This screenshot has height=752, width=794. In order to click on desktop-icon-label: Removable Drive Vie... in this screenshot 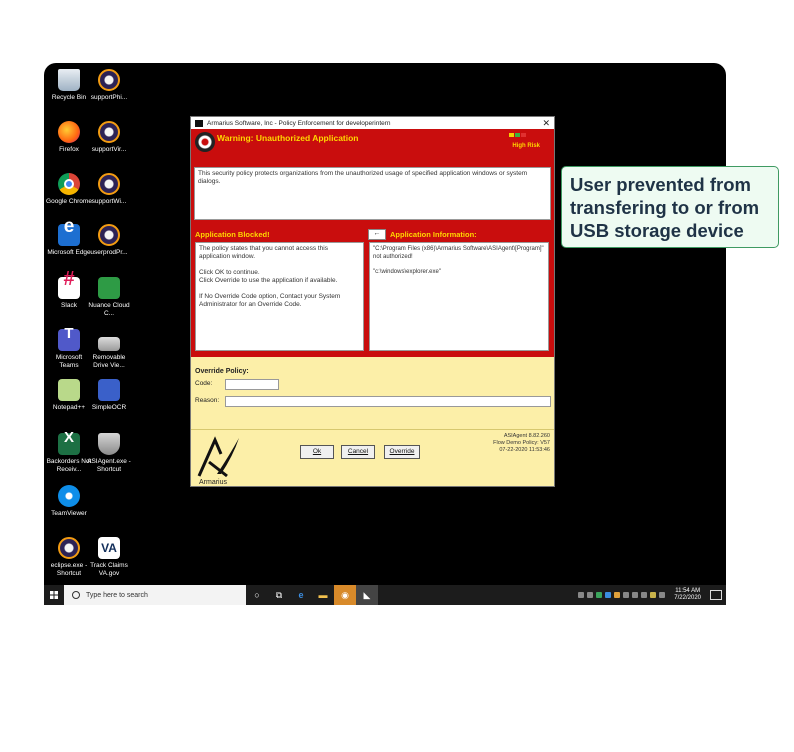, I will do `click(109, 361)`.